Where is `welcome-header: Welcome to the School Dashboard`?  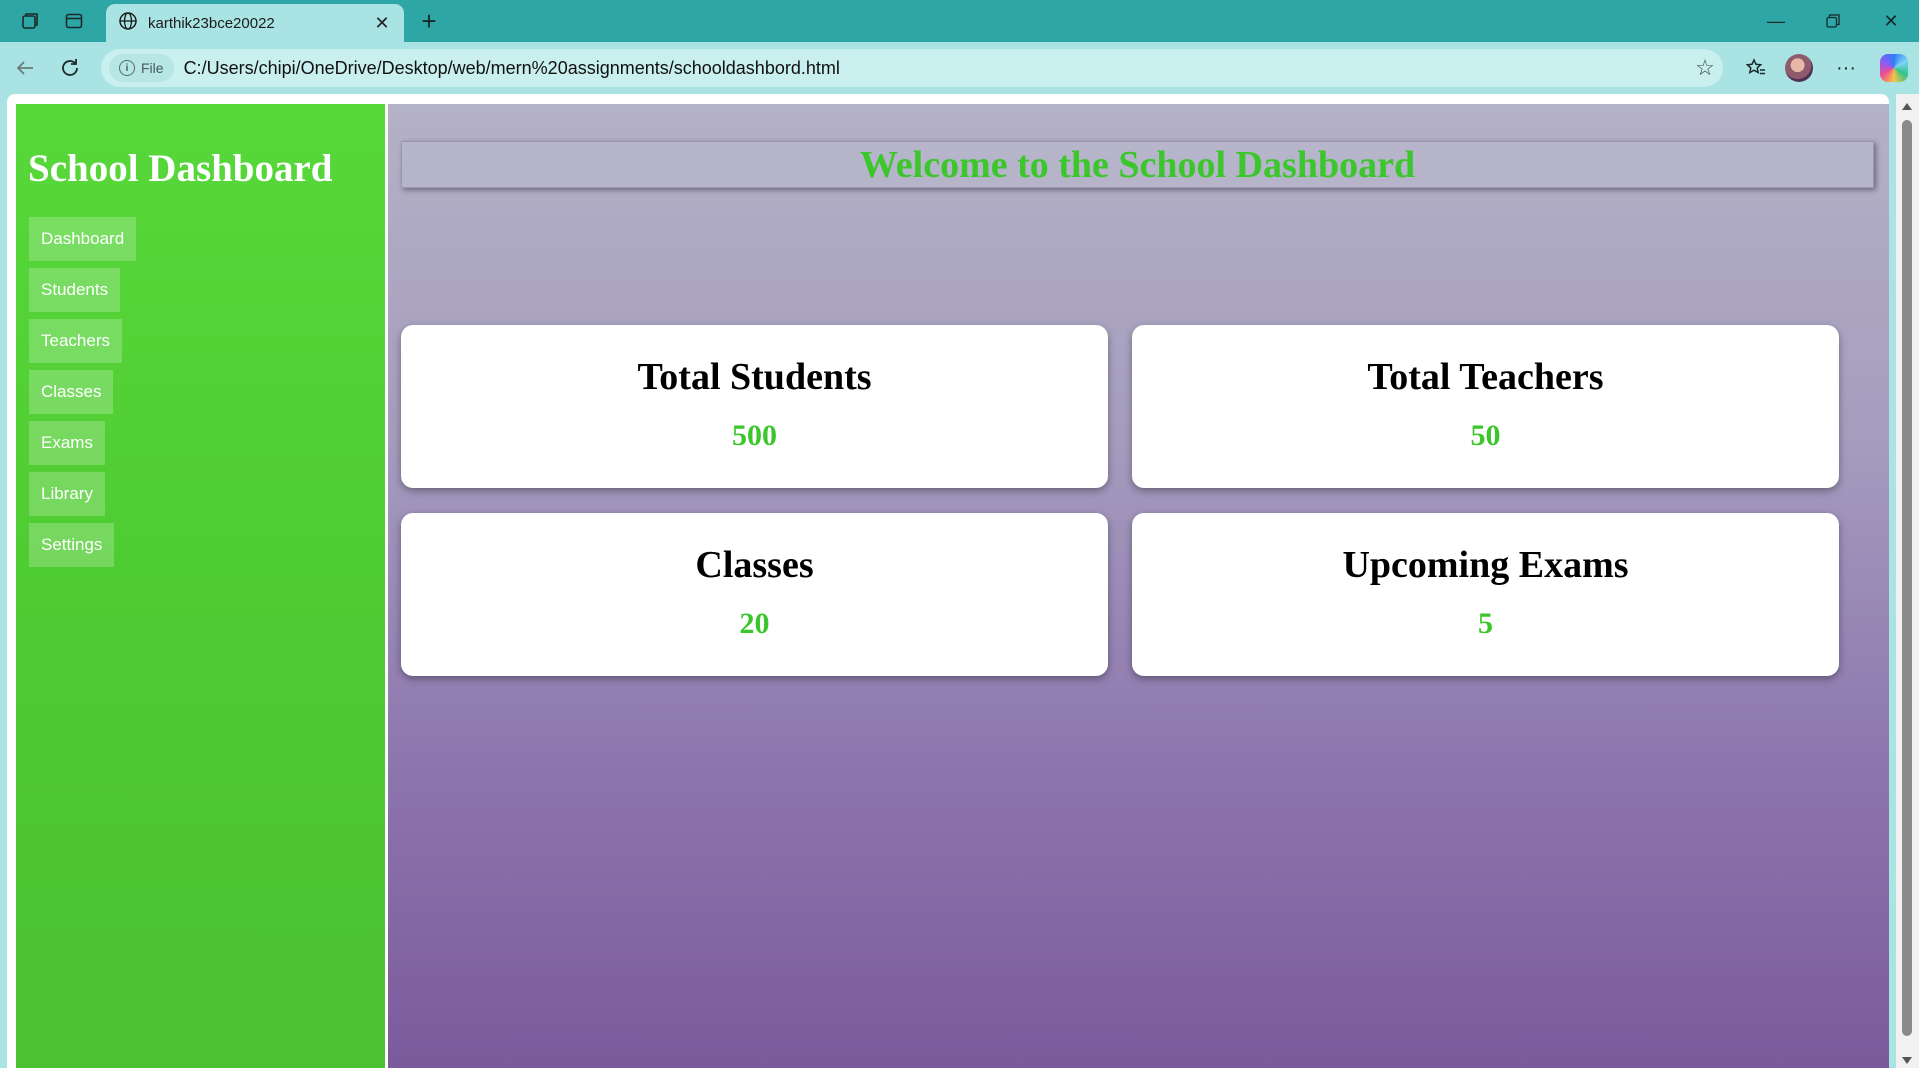 welcome-header: Welcome to the School Dashboard is located at coordinates (1137, 164).